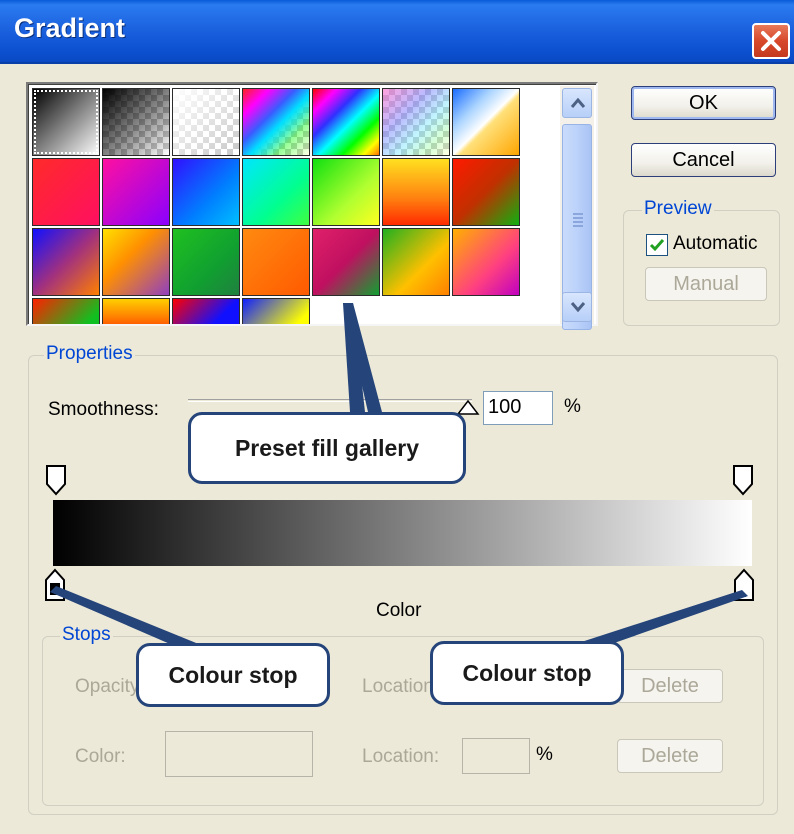 The height and width of the screenshot is (834, 794). I want to click on preview-legend: Preview, so click(678, 209).